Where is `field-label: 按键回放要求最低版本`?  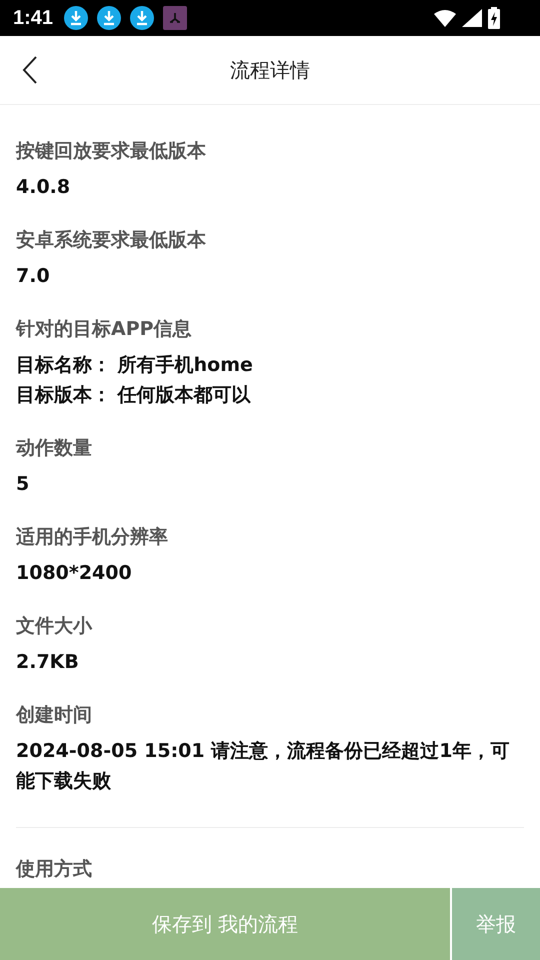 field-label: 按键回放要求最低版本 is located at coordinates (111, 151).